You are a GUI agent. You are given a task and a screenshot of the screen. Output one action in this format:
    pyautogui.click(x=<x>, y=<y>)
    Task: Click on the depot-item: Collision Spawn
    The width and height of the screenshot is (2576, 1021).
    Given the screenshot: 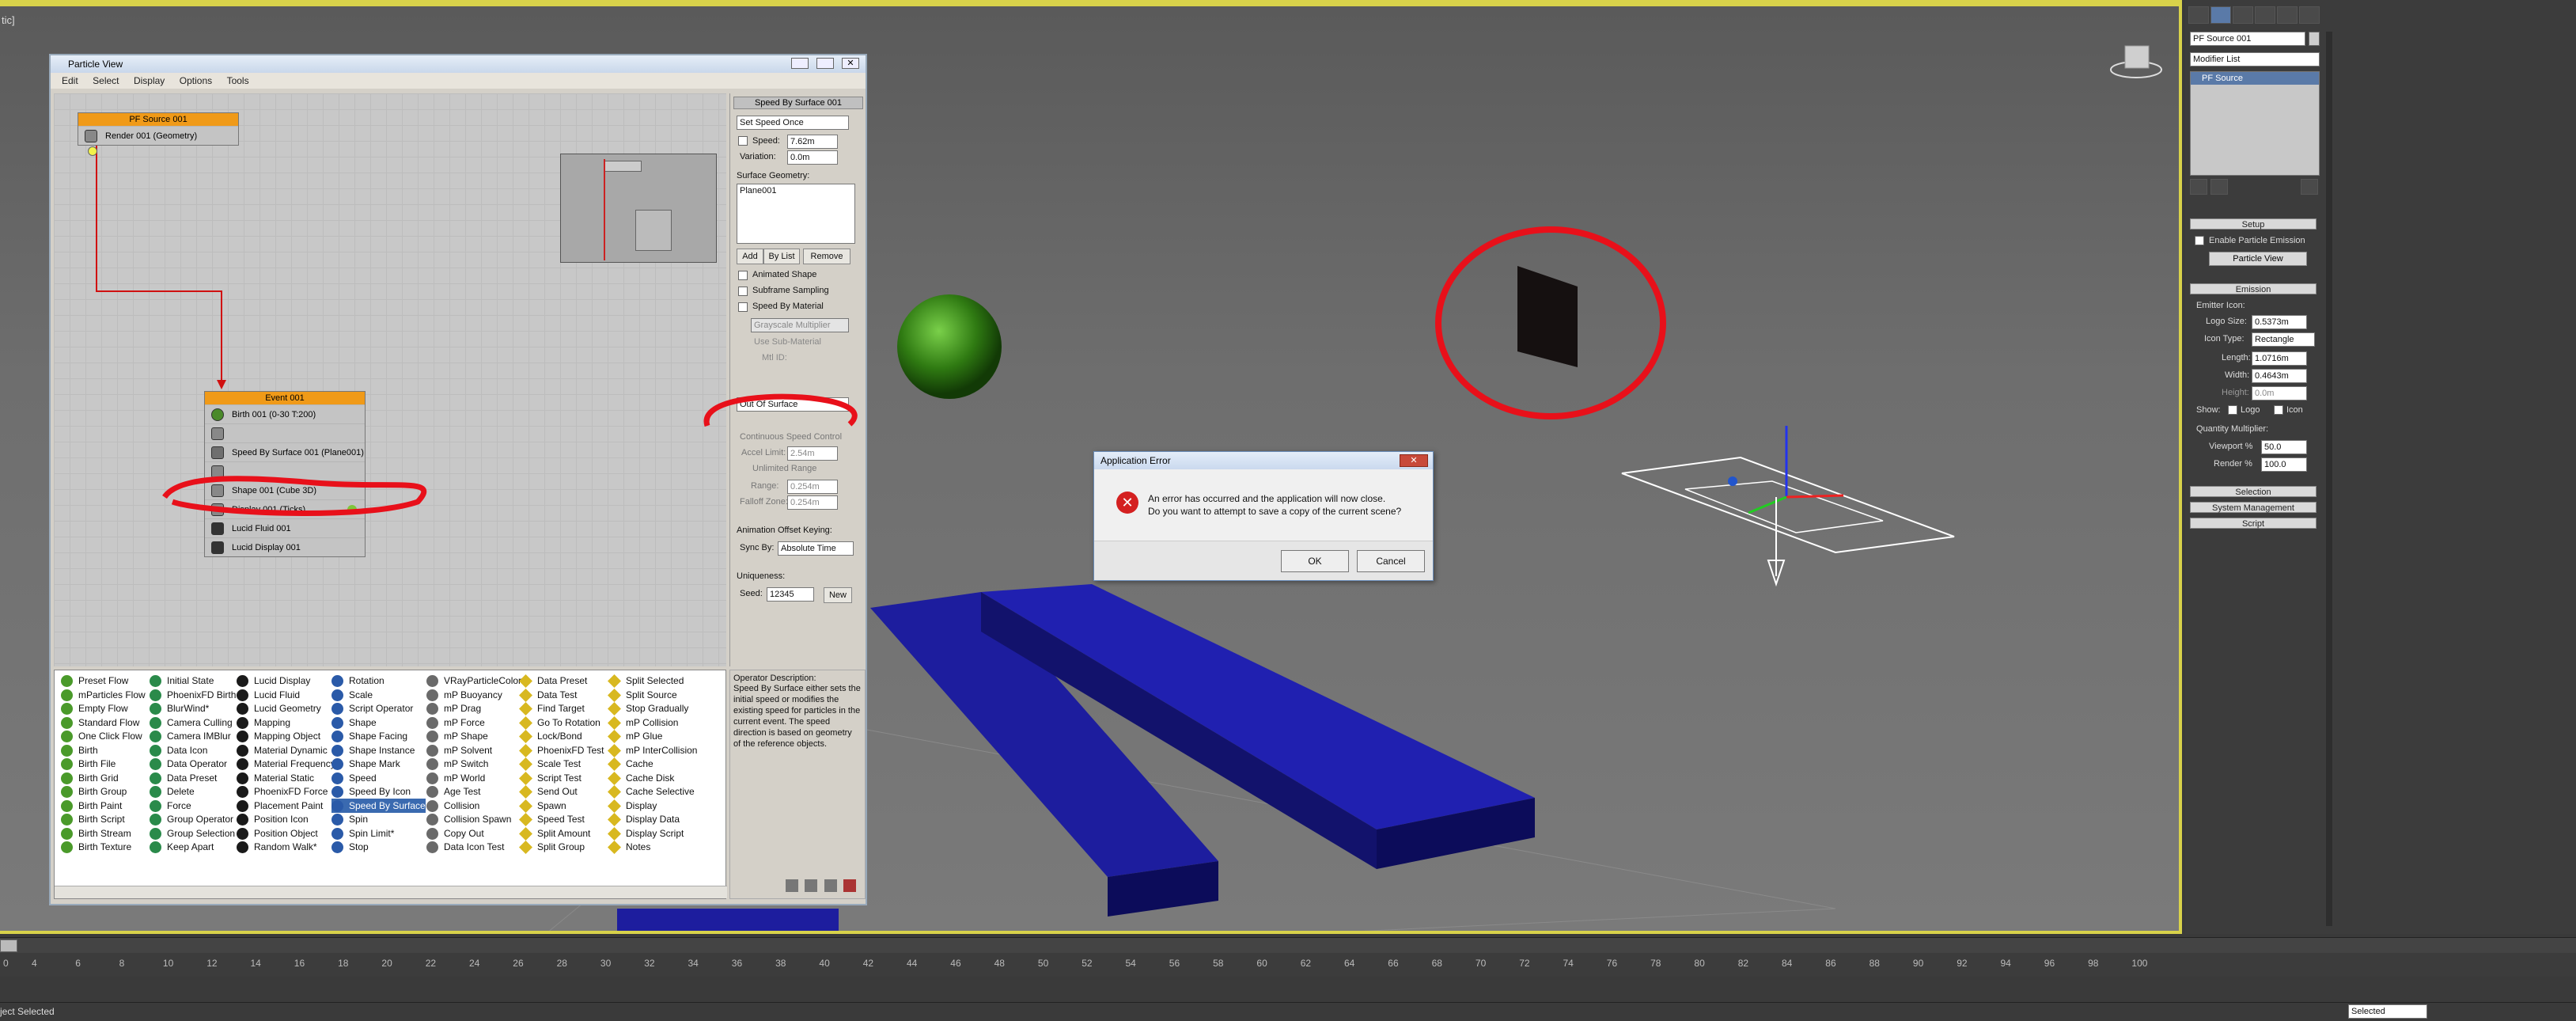 What is the action you would take?
    pyautogui.click(x=468, y=819)
    